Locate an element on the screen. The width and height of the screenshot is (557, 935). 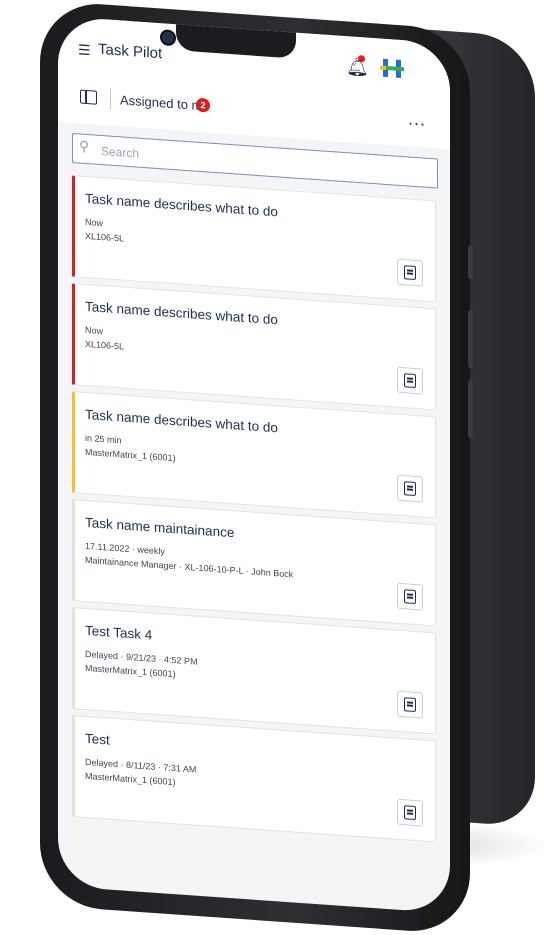
task-title: Test is located at coordinates (97, 739).